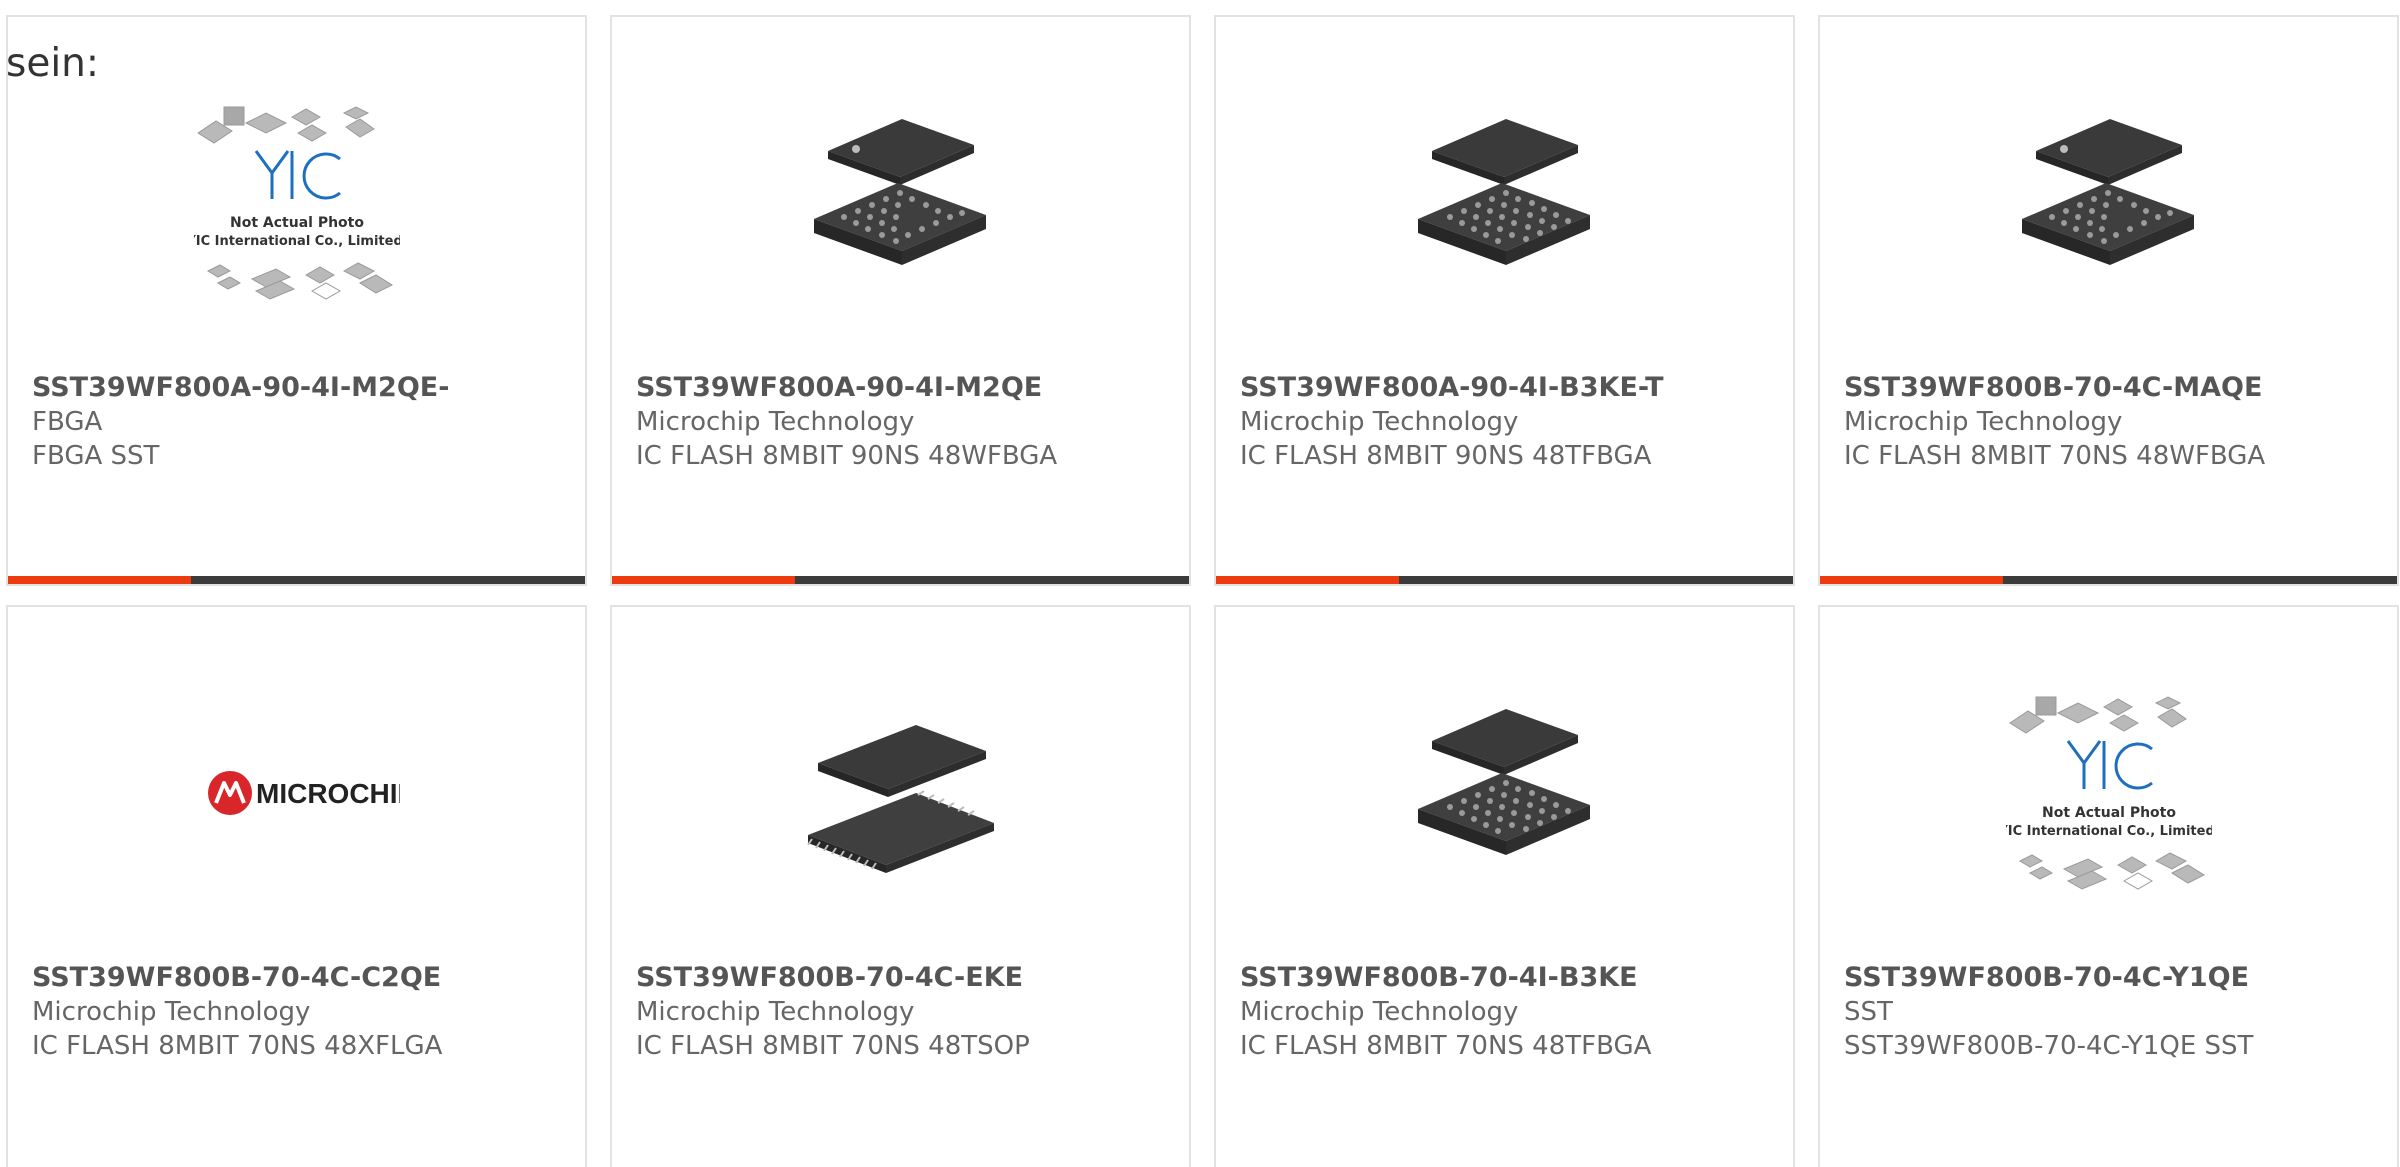 The height and width of the screenshot is (1167, 2400). What do you see at coordinates (906, 978) in the screenshot?
I see `part-number-link: SST39WF800B-70-4C-EKE` at bounding box center [906, 978].